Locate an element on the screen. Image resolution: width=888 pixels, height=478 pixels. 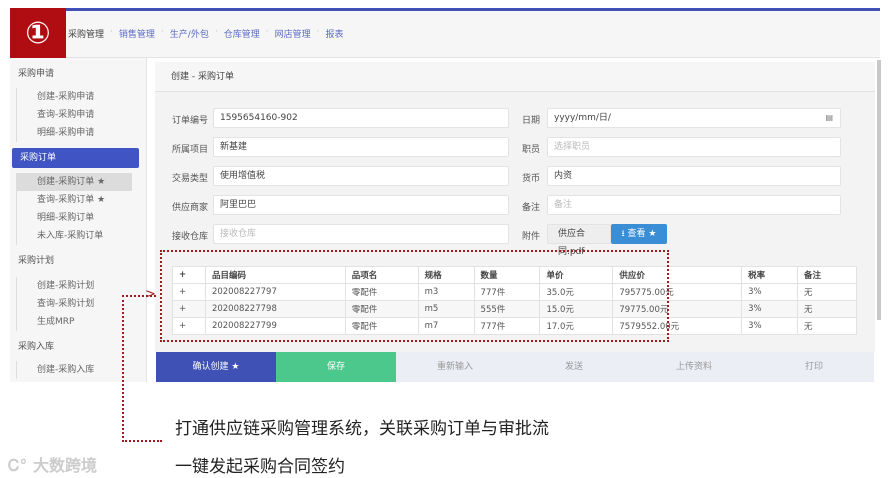
main-nav: 采购管理 · 销售管理 · 生产/外包 · 仓库管理 · 网店管理 · 报表 is located at coordinates (206, 33).